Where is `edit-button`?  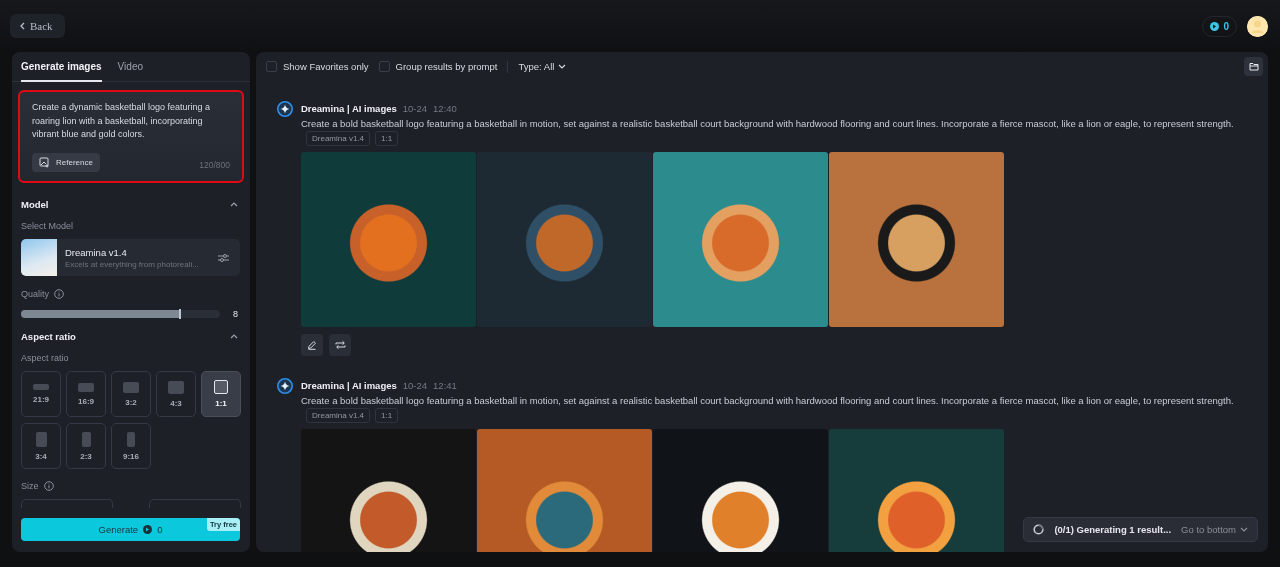 edit-button is located at coordinates (312, 345).